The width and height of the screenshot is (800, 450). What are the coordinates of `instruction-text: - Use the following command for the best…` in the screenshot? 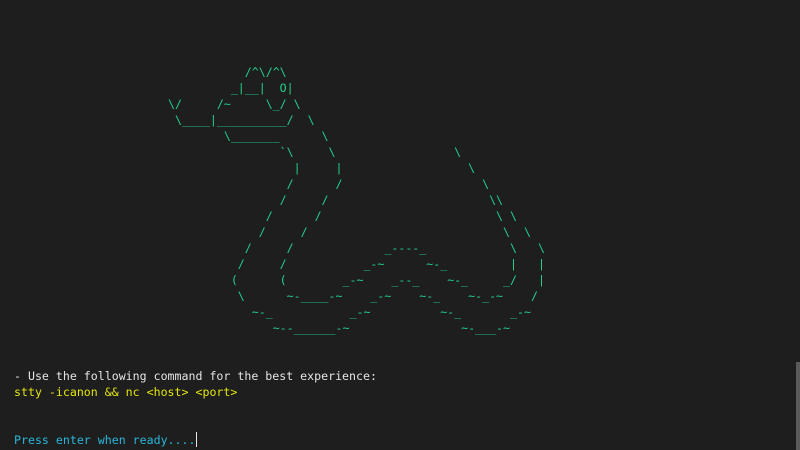 It's located at (195, 376).